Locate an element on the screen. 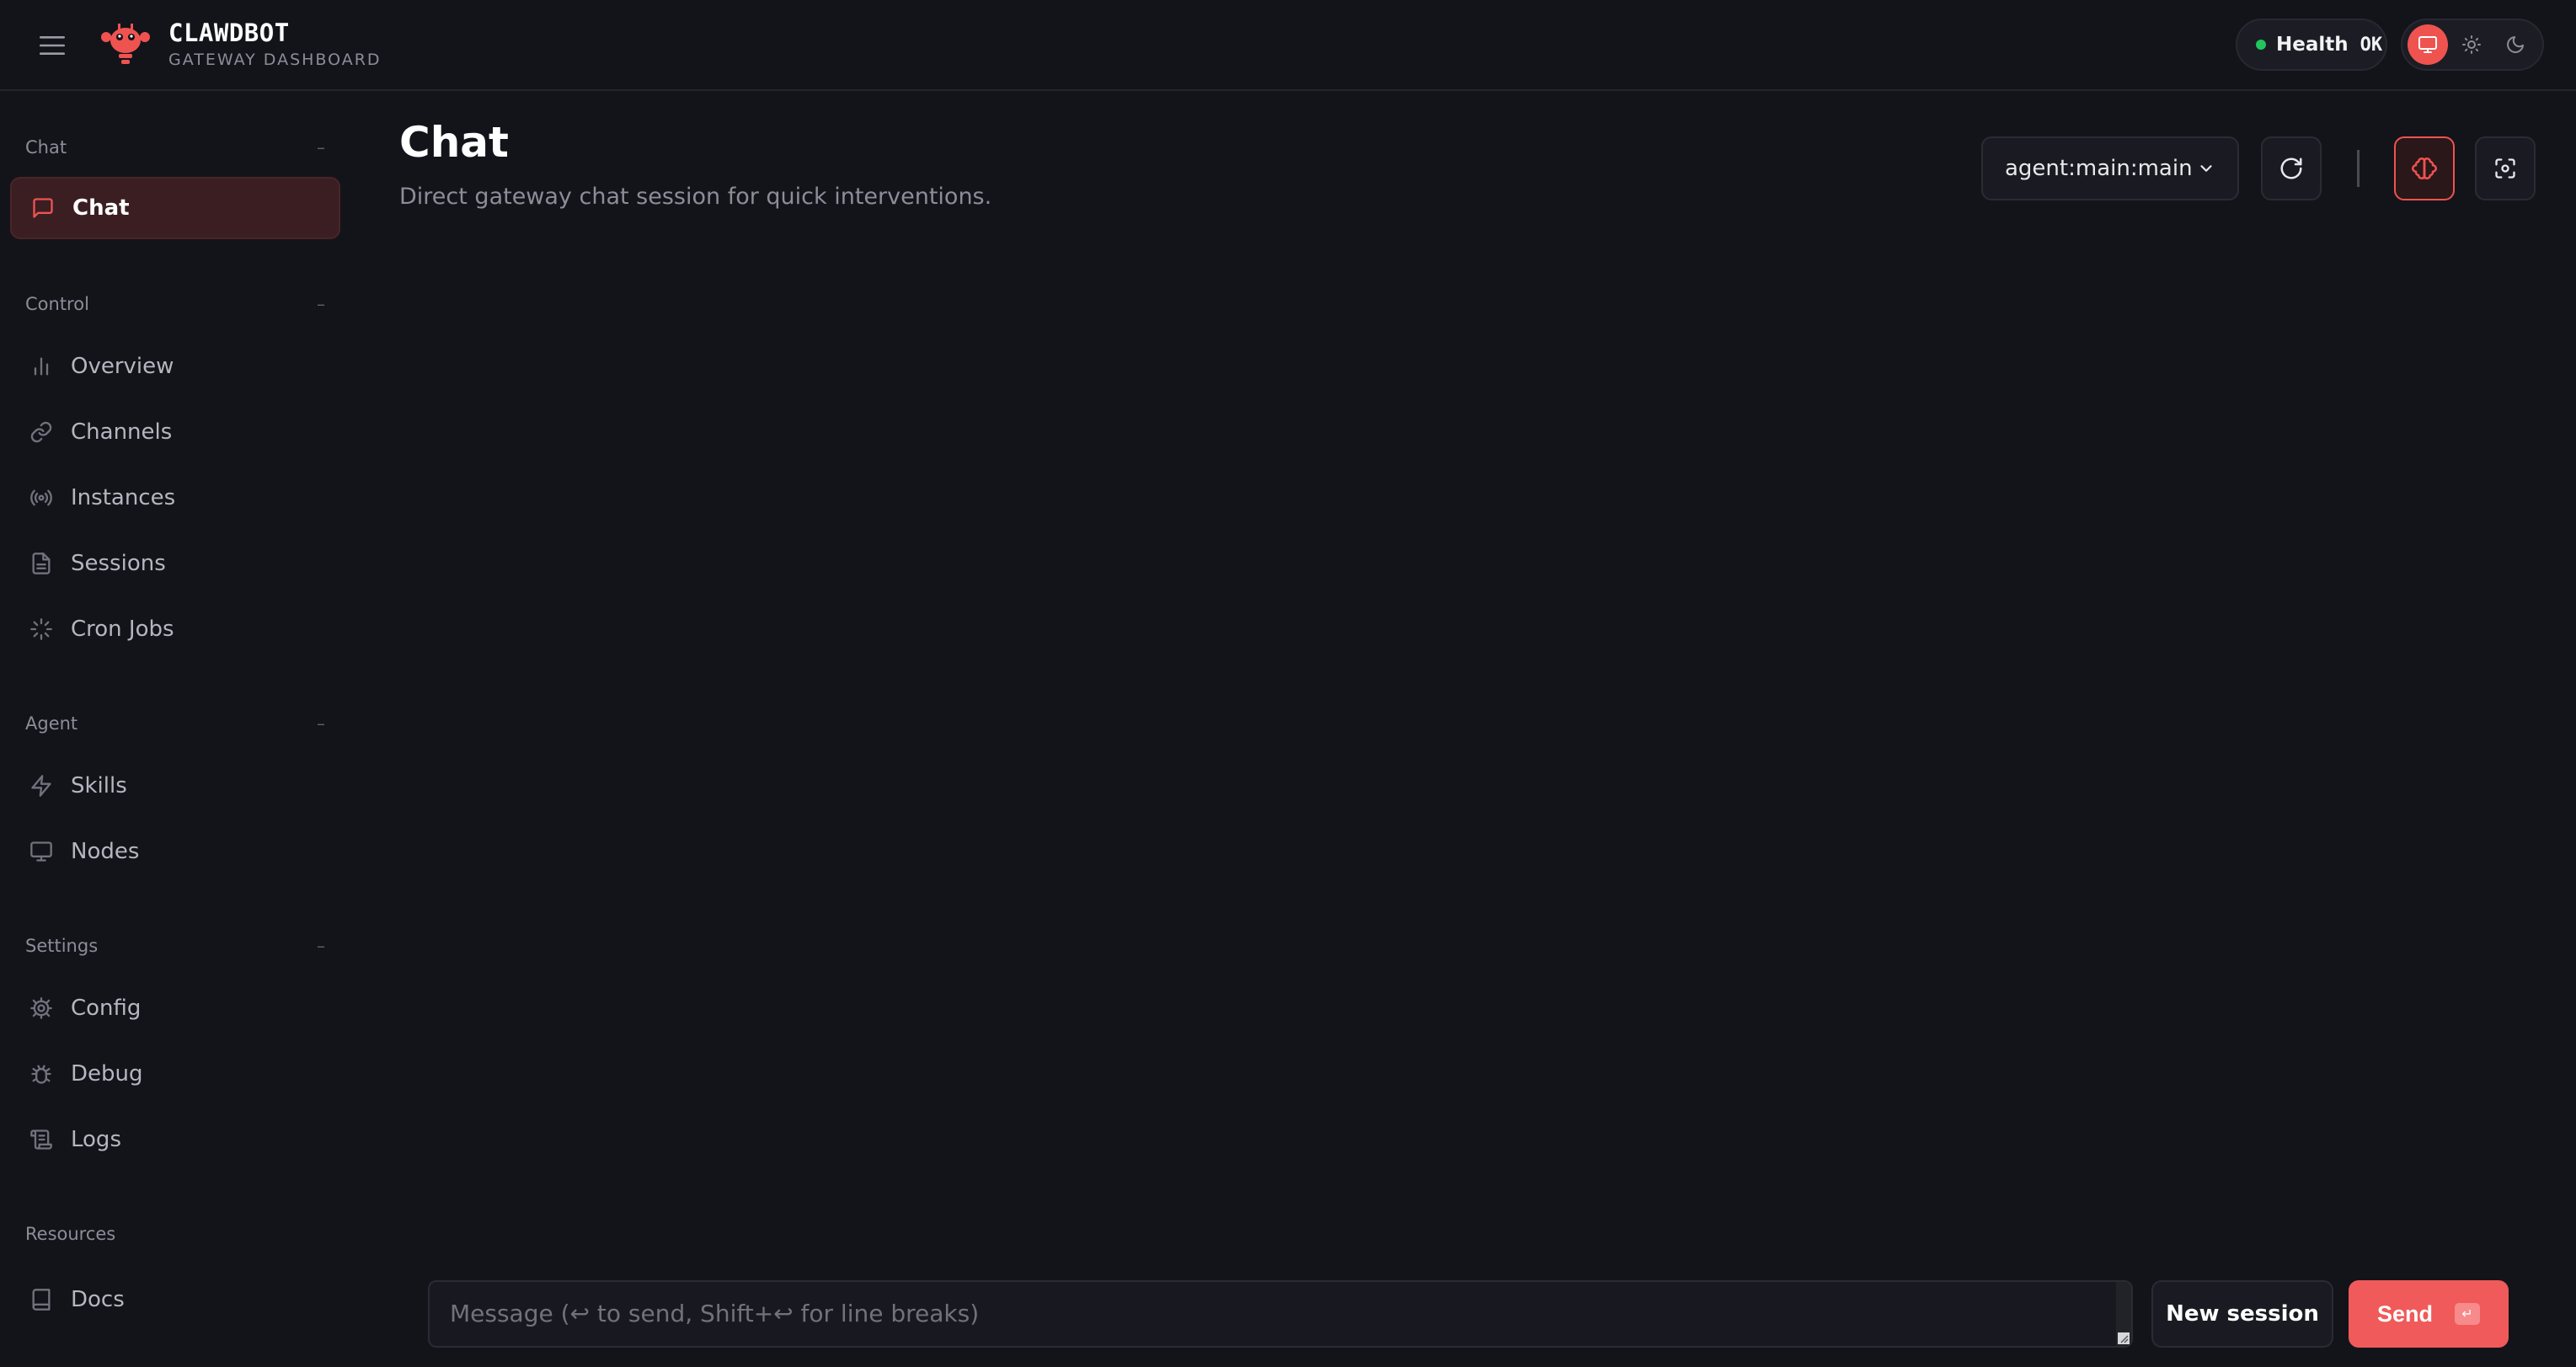  toolbar-divider is located at coordinates (2358, 168).